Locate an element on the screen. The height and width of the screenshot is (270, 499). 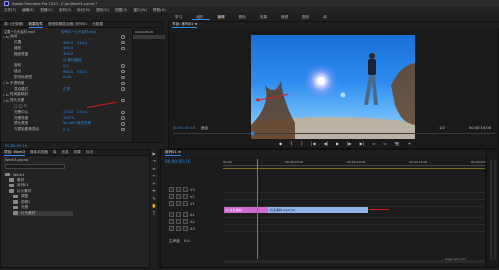
project-item: 视频1 is located at coordinates (21, 202).